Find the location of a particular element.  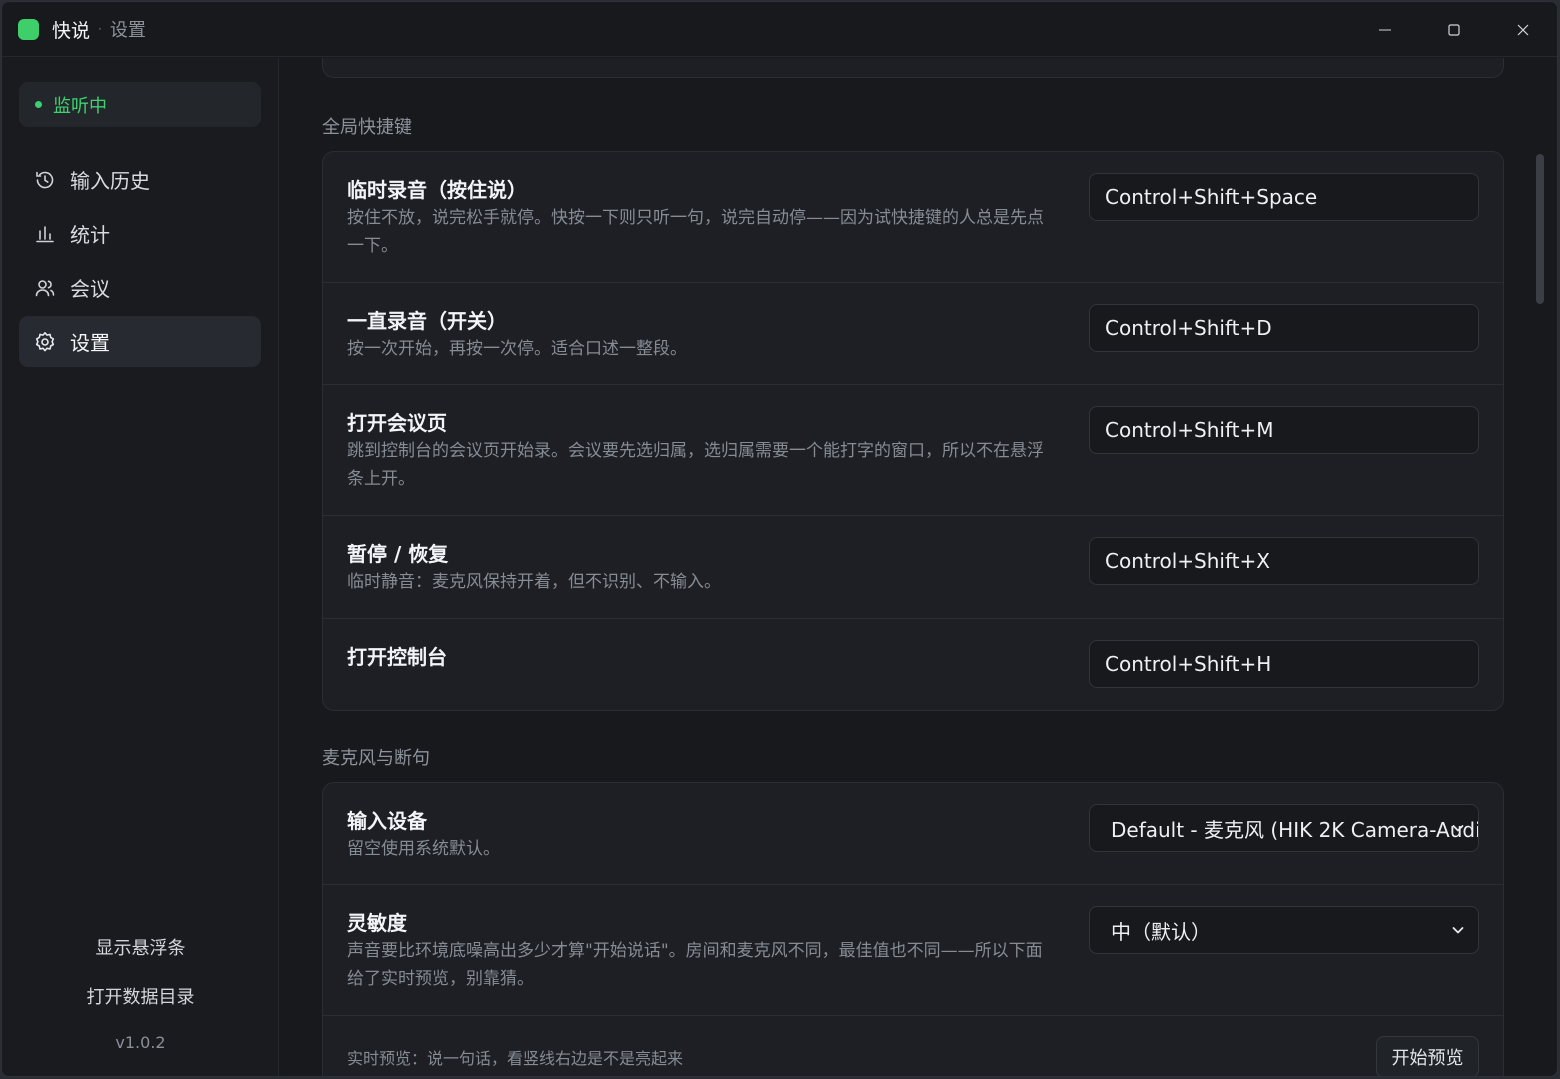

preview-hint: 实时预览：说一句话，看竖线右边是不是亮起来 is located at coordinates (515, 1058).